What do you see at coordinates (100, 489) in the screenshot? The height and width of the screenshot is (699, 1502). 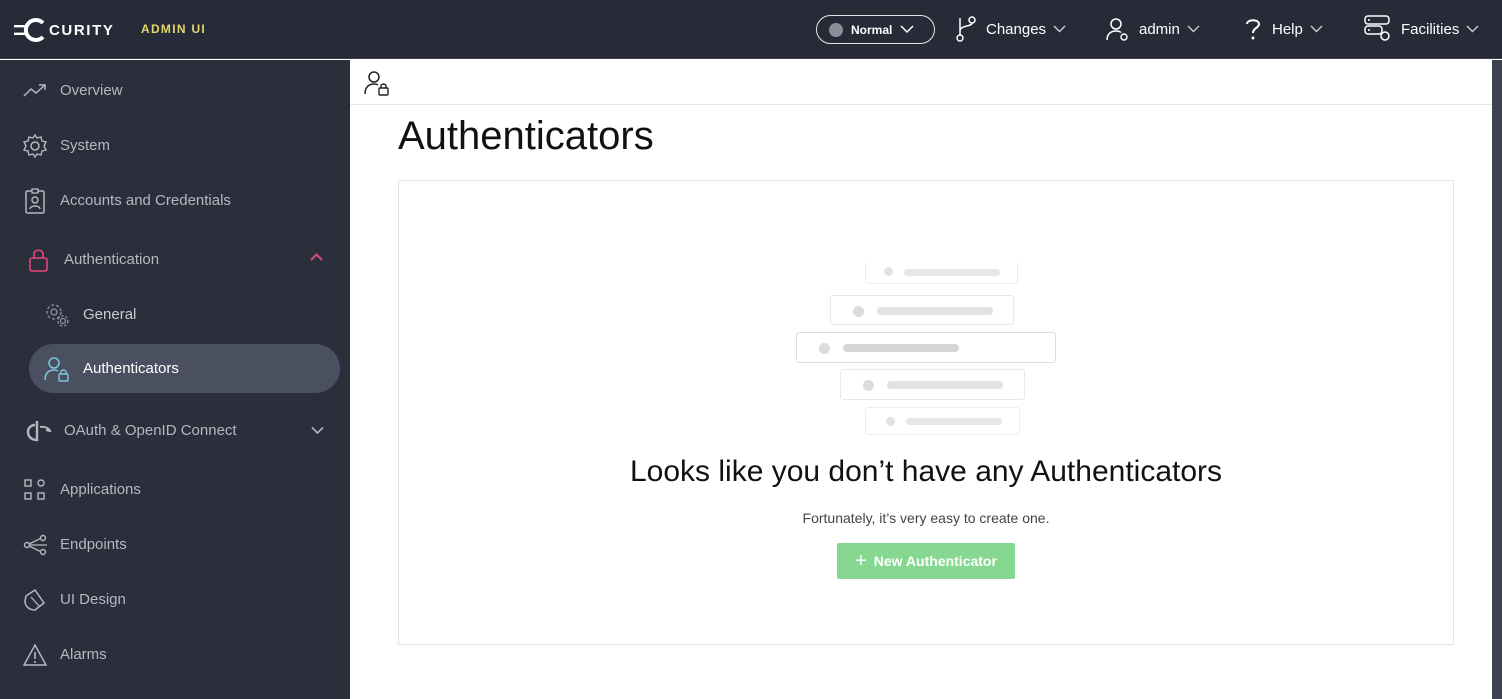 I see `sidebar-item-label: Applications` at bounding box center [100, 489].